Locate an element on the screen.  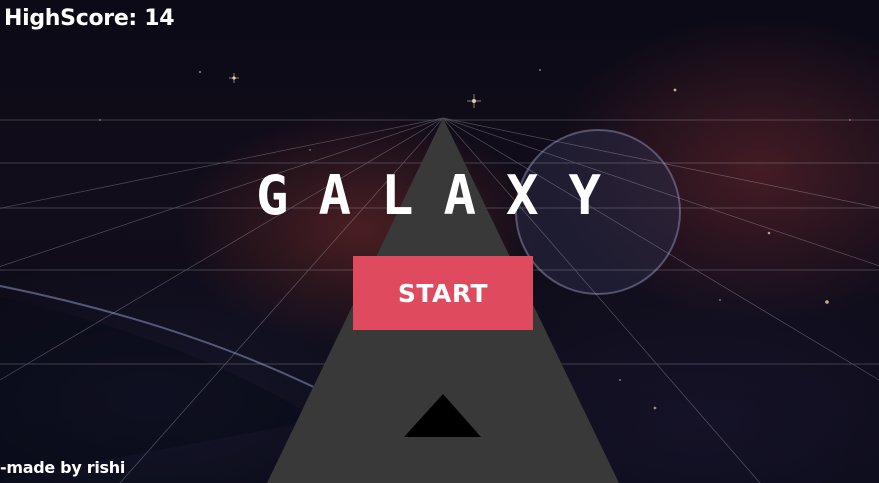
star-glints is located at coordinates (355, 90).